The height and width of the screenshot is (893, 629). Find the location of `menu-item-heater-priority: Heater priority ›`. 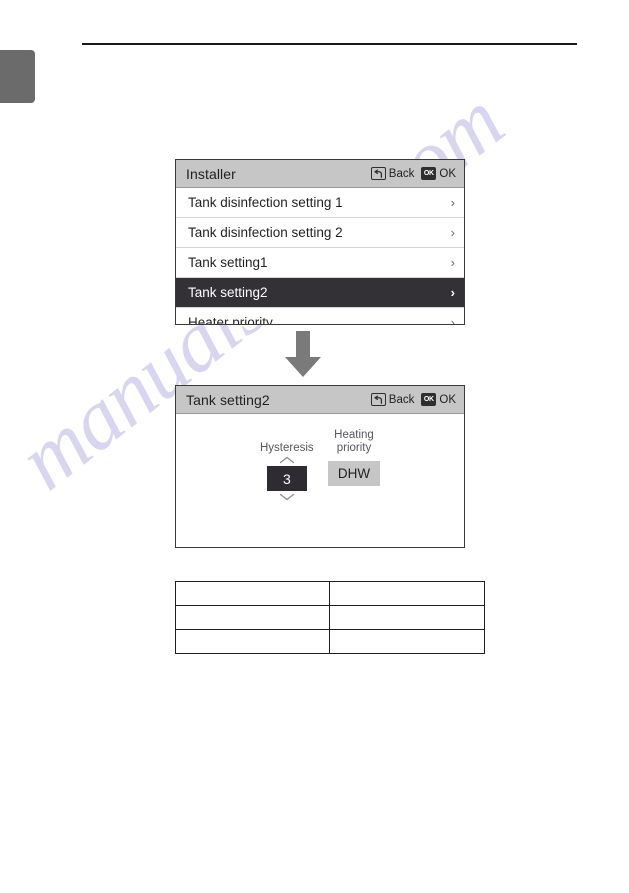

menu-item-heater-priority: Heater priority › is located at coordinates (320, 316).